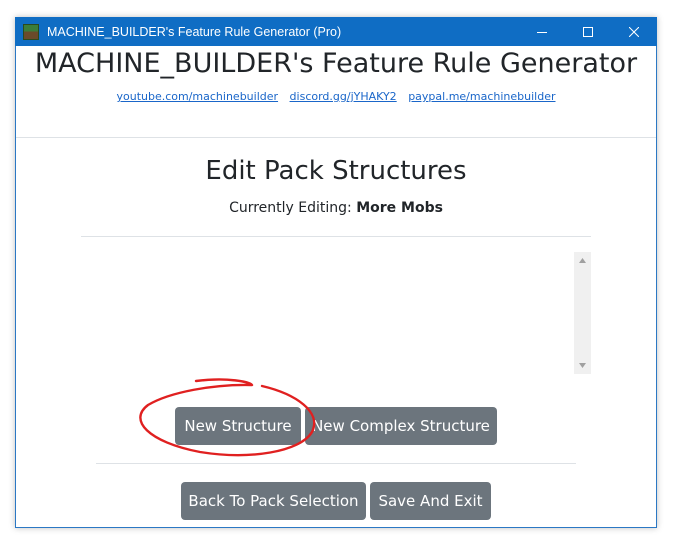 Image resolution: width=675 pixels, height=546 pixels. Describe the element at coordinates (31, 31) in the screenshot. I see `app-icon` at that location.